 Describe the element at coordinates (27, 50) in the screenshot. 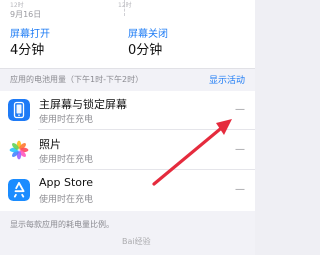

I see `screen-on-value: 4分钟` at that location.